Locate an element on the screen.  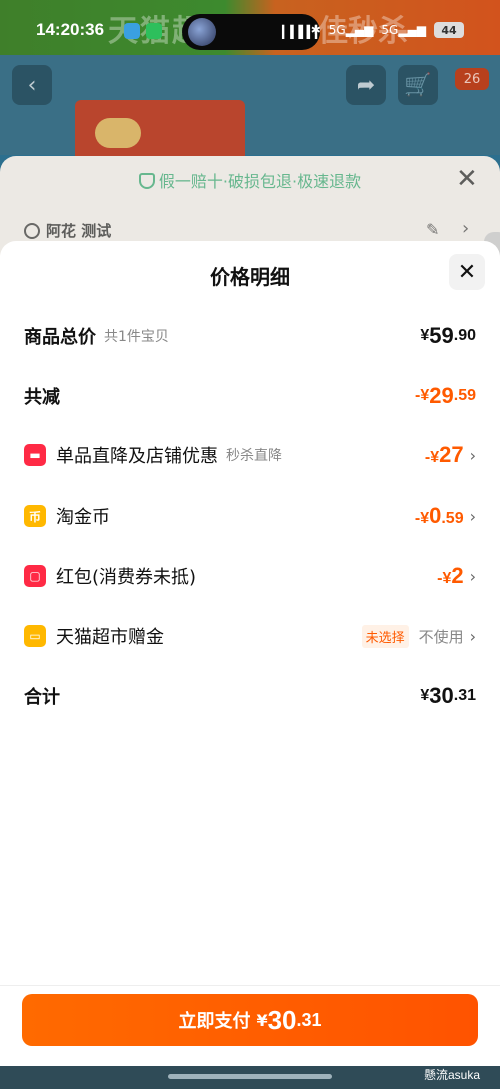
amount-int: 0 is located at coordinates (435, 515).